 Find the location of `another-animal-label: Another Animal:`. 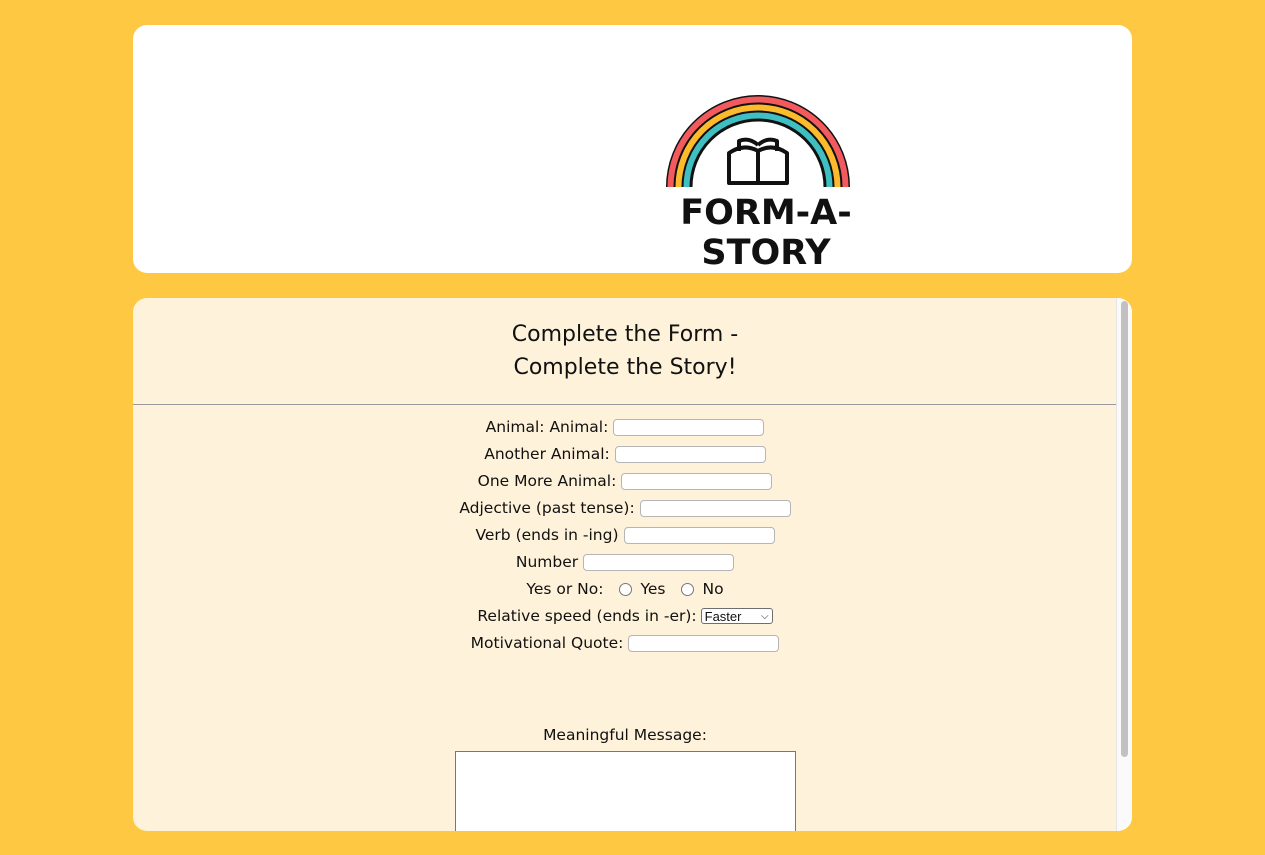

another-animal-label: Another Animal: is located at coordinates (547, 454).